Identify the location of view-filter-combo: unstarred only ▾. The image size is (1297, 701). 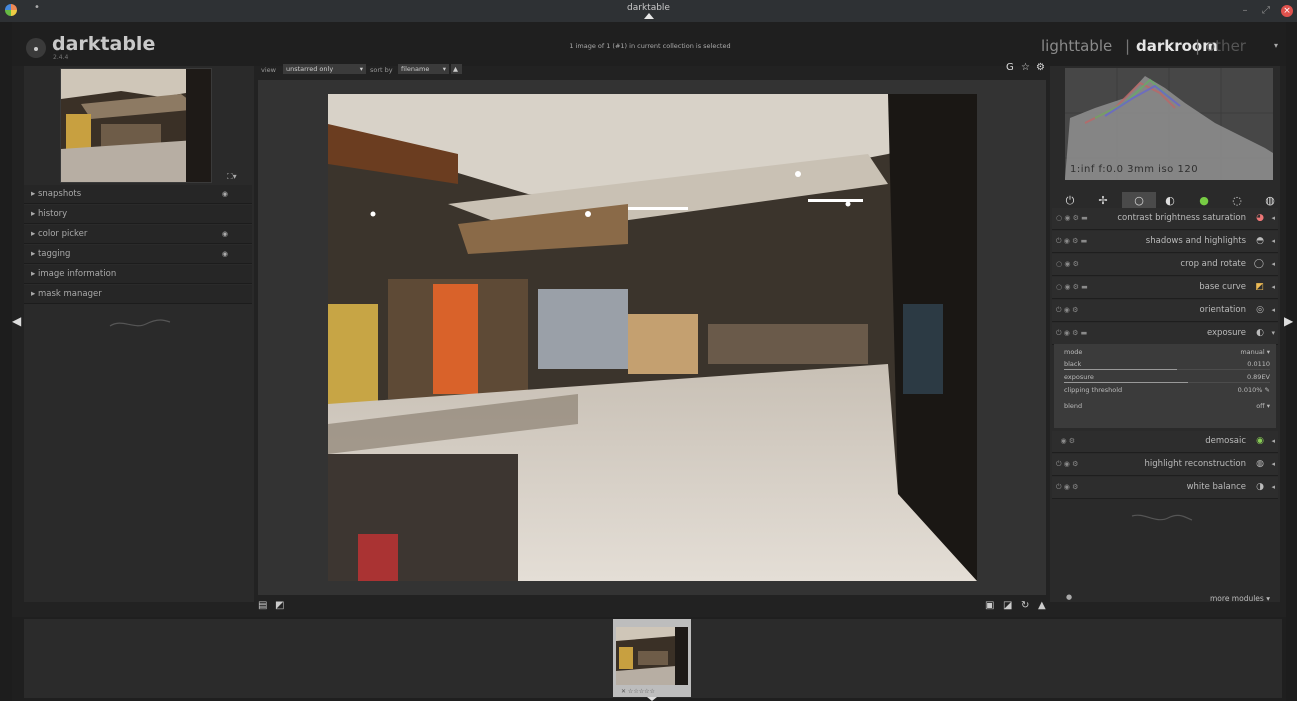
(324, 69).